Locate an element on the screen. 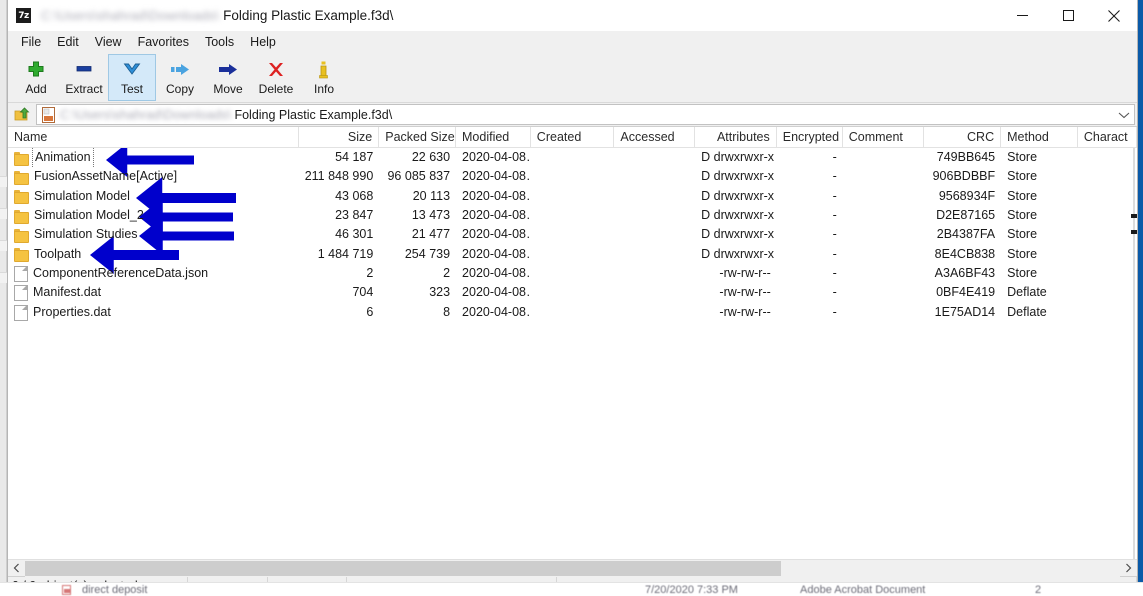  menu-item-file: File is located at coordinates (31, 42).